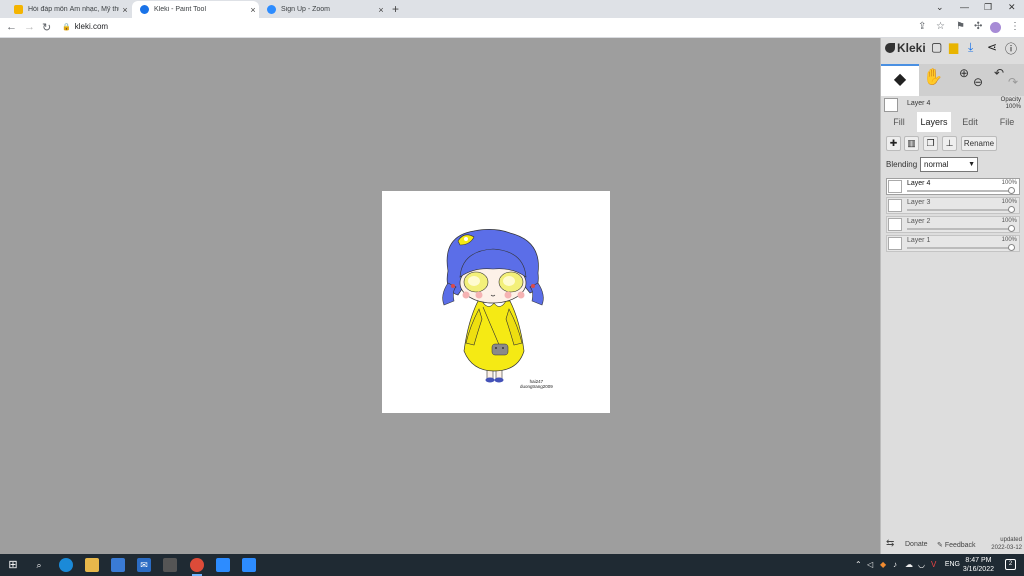 The image size is (1024, 576). Describe the element at coordinates (900, 80) in the screenshot. I see `paint-bucket-icon: ◆` at that location.